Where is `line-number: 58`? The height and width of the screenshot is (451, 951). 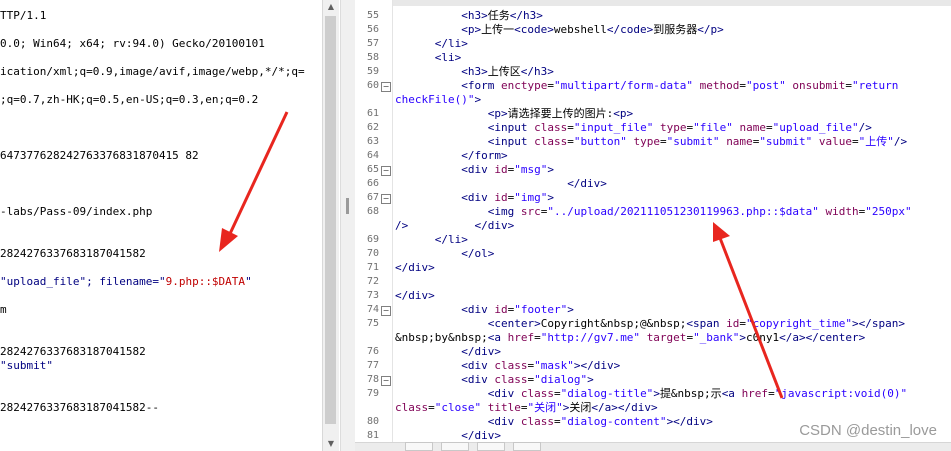 line-number: 58 is located at coordinates (372, 57).